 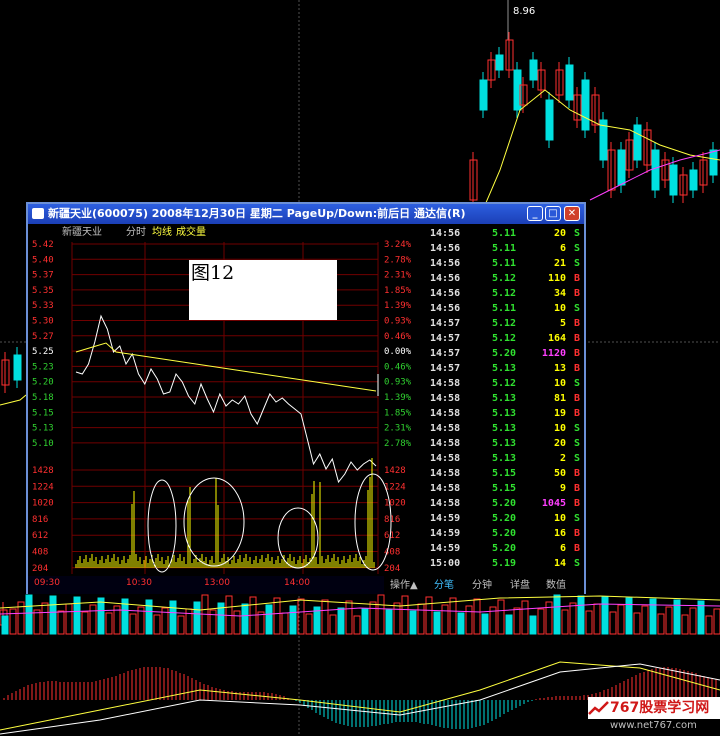 I want to click on tick-price: 5.11, so click(x=504, y=263).